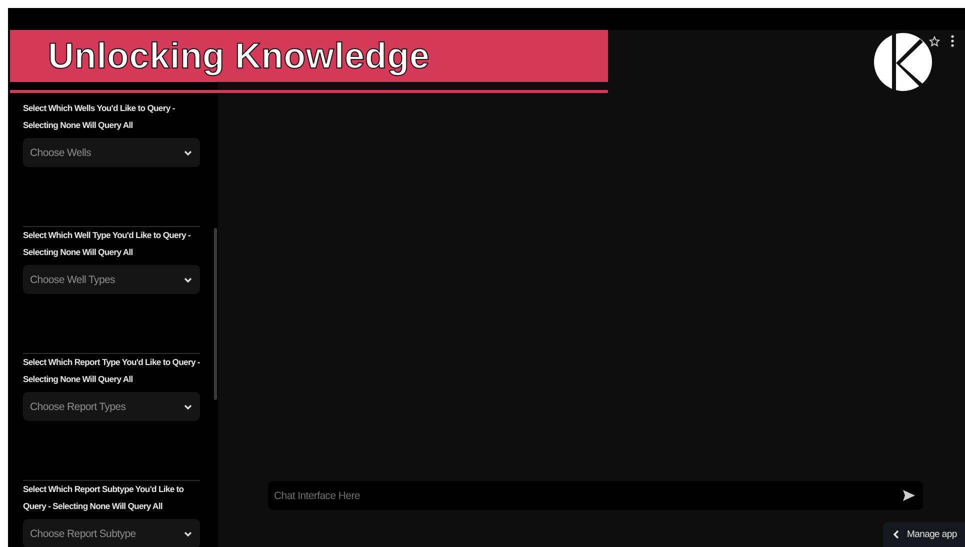  What do you see at coordinates (595, 495) in the screenshot?
I see `chat-input: Chat Interface Here` at bounding box center [595, 495].